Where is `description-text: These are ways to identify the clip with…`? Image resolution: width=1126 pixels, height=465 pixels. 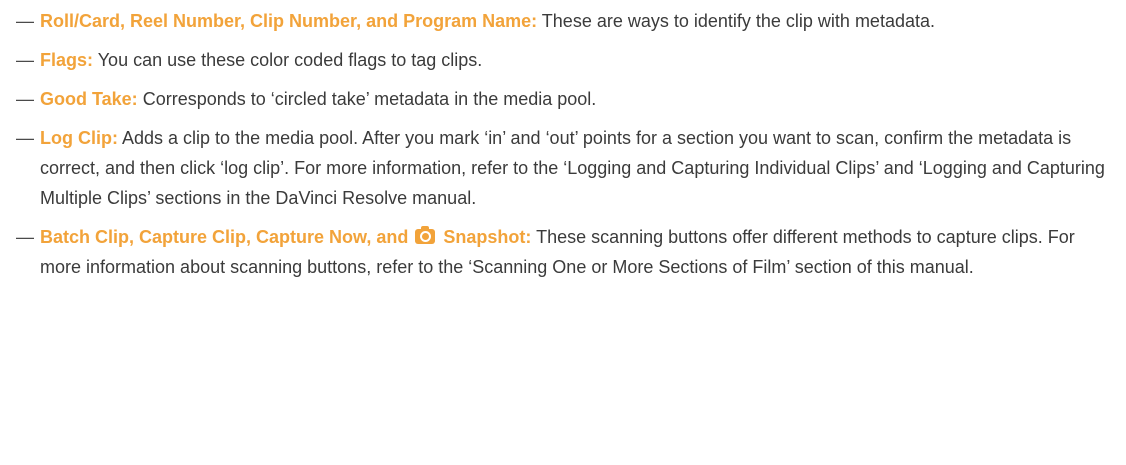 description-text: These are ways to identify the clip with… is located at coordinates (738, 21).